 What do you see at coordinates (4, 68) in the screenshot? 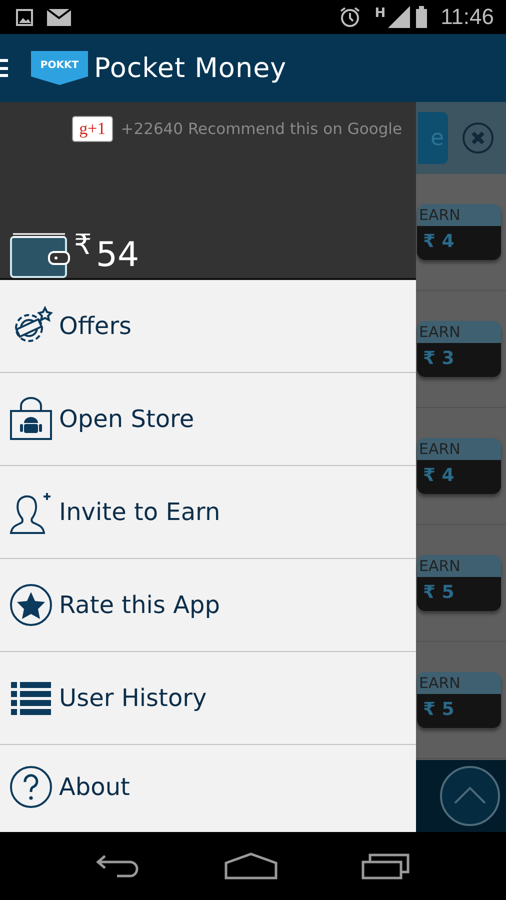
I see `menu-icon` at bounding box center [4, 68].